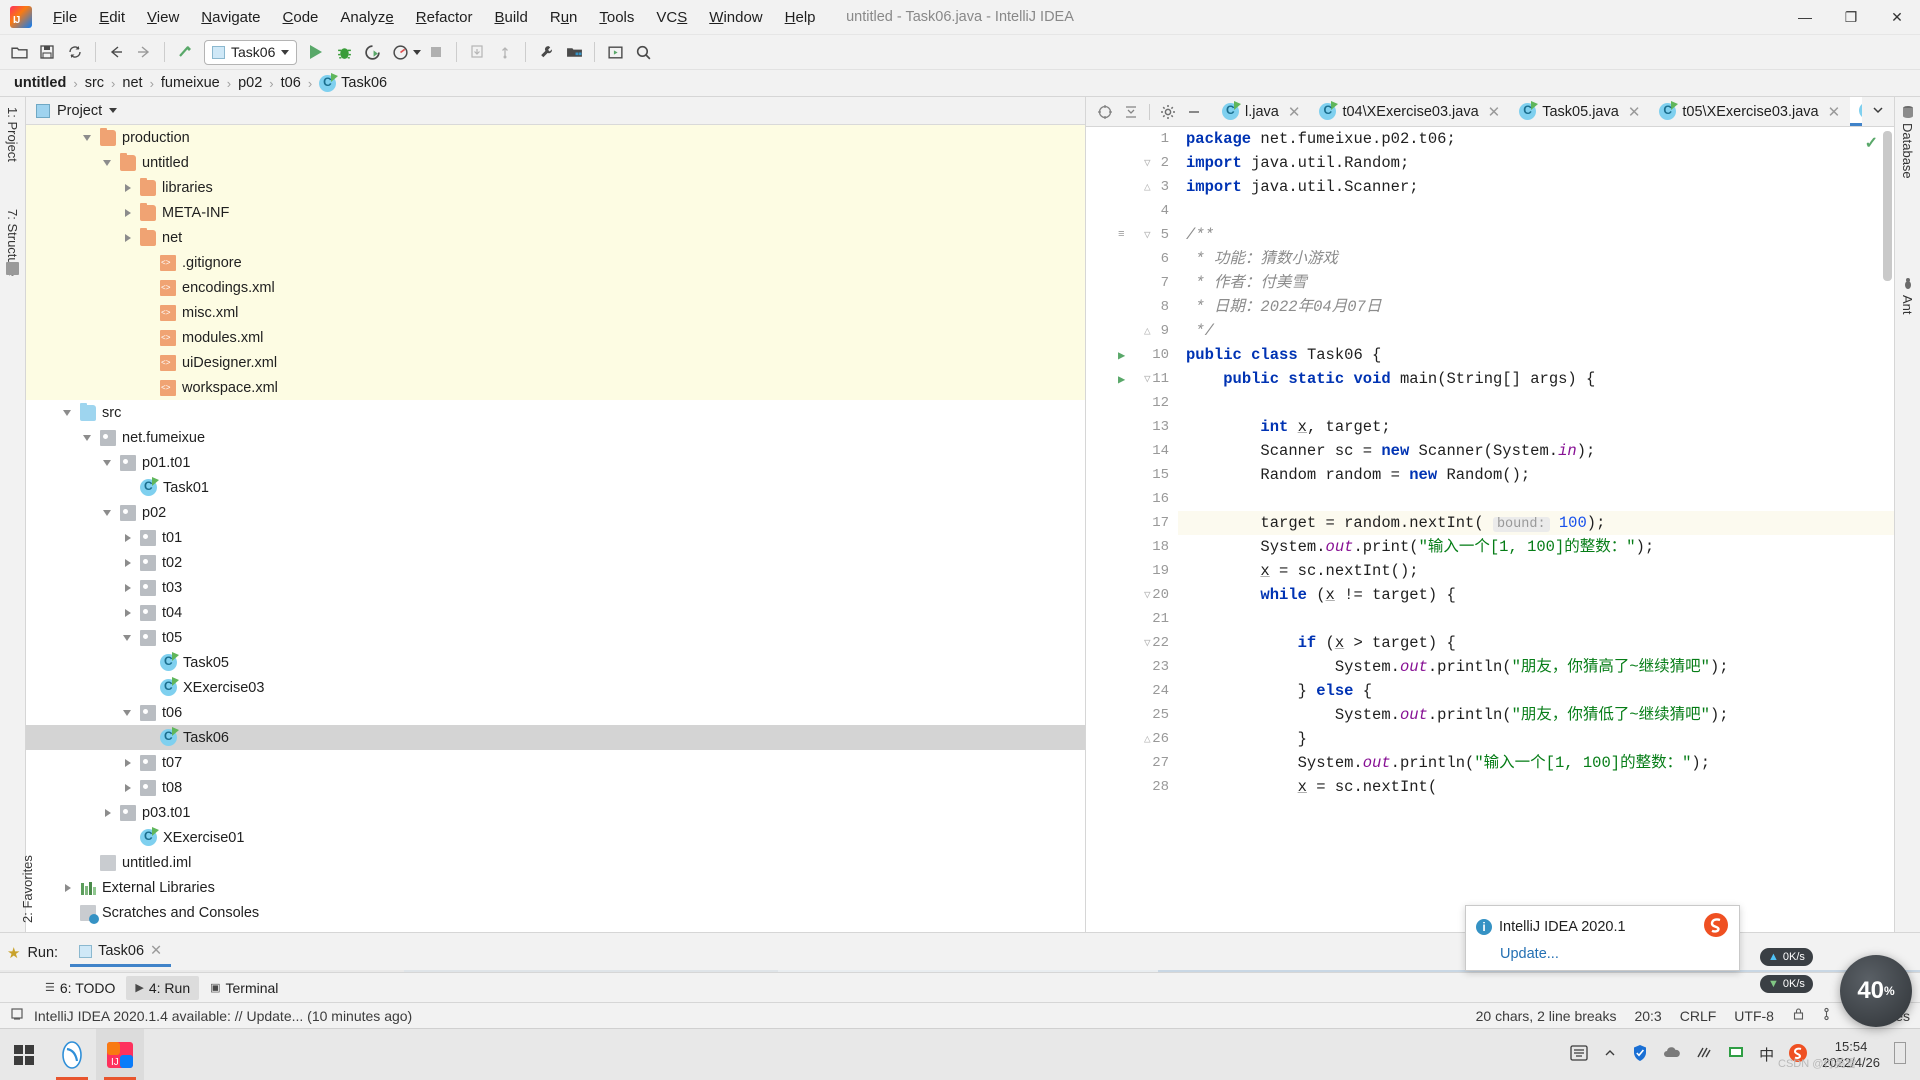 This screenshot has height=1080, width=1920. What do you see at coordinates (444, 17) in the screenshot?
I see `menu-item-refactor: Refactor` at bounding box center [444, 17].